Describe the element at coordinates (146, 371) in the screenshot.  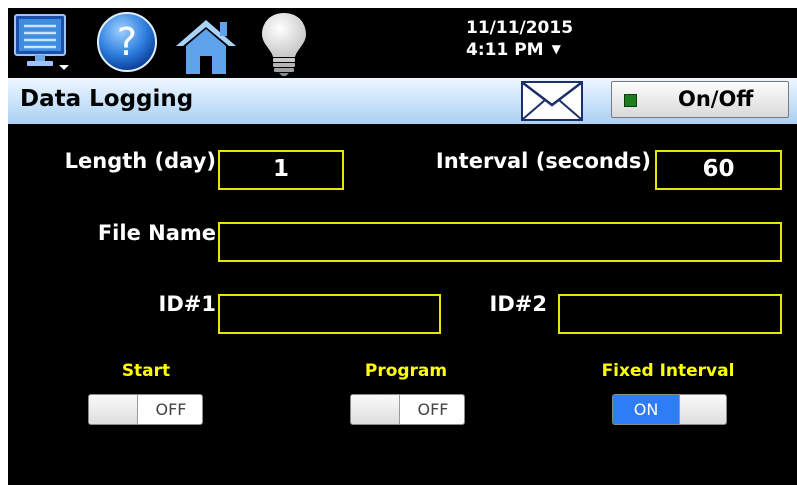
I see `start-label: Start` at that location.